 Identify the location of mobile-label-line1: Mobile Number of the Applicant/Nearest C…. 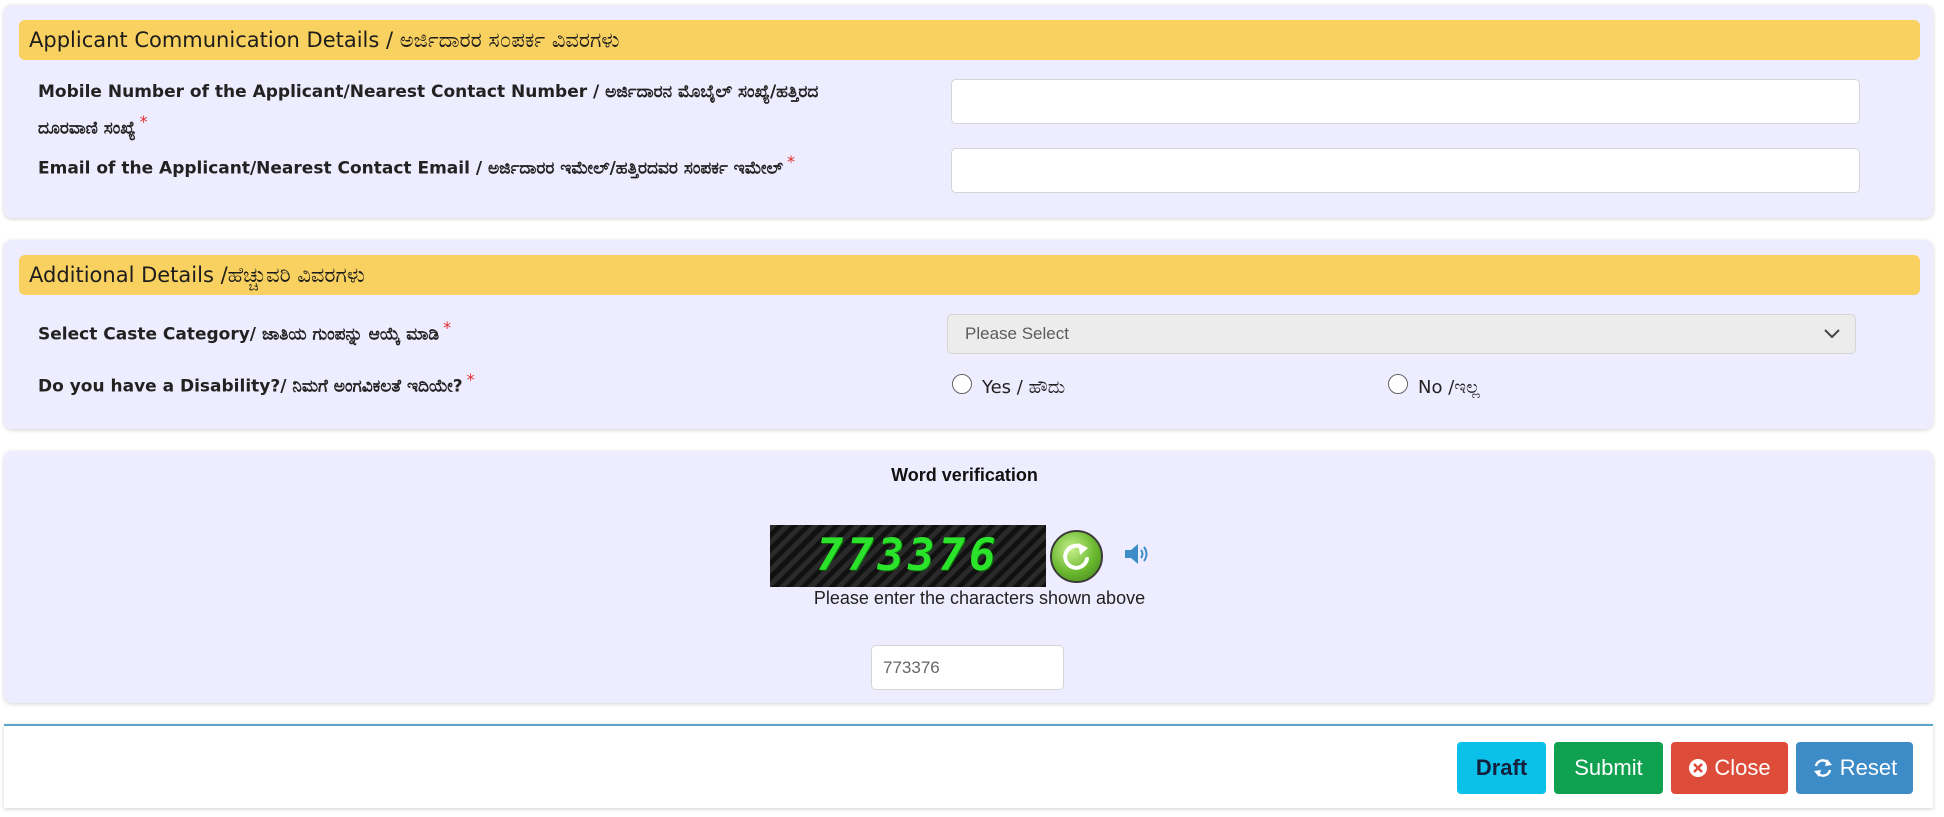
(428, 92).